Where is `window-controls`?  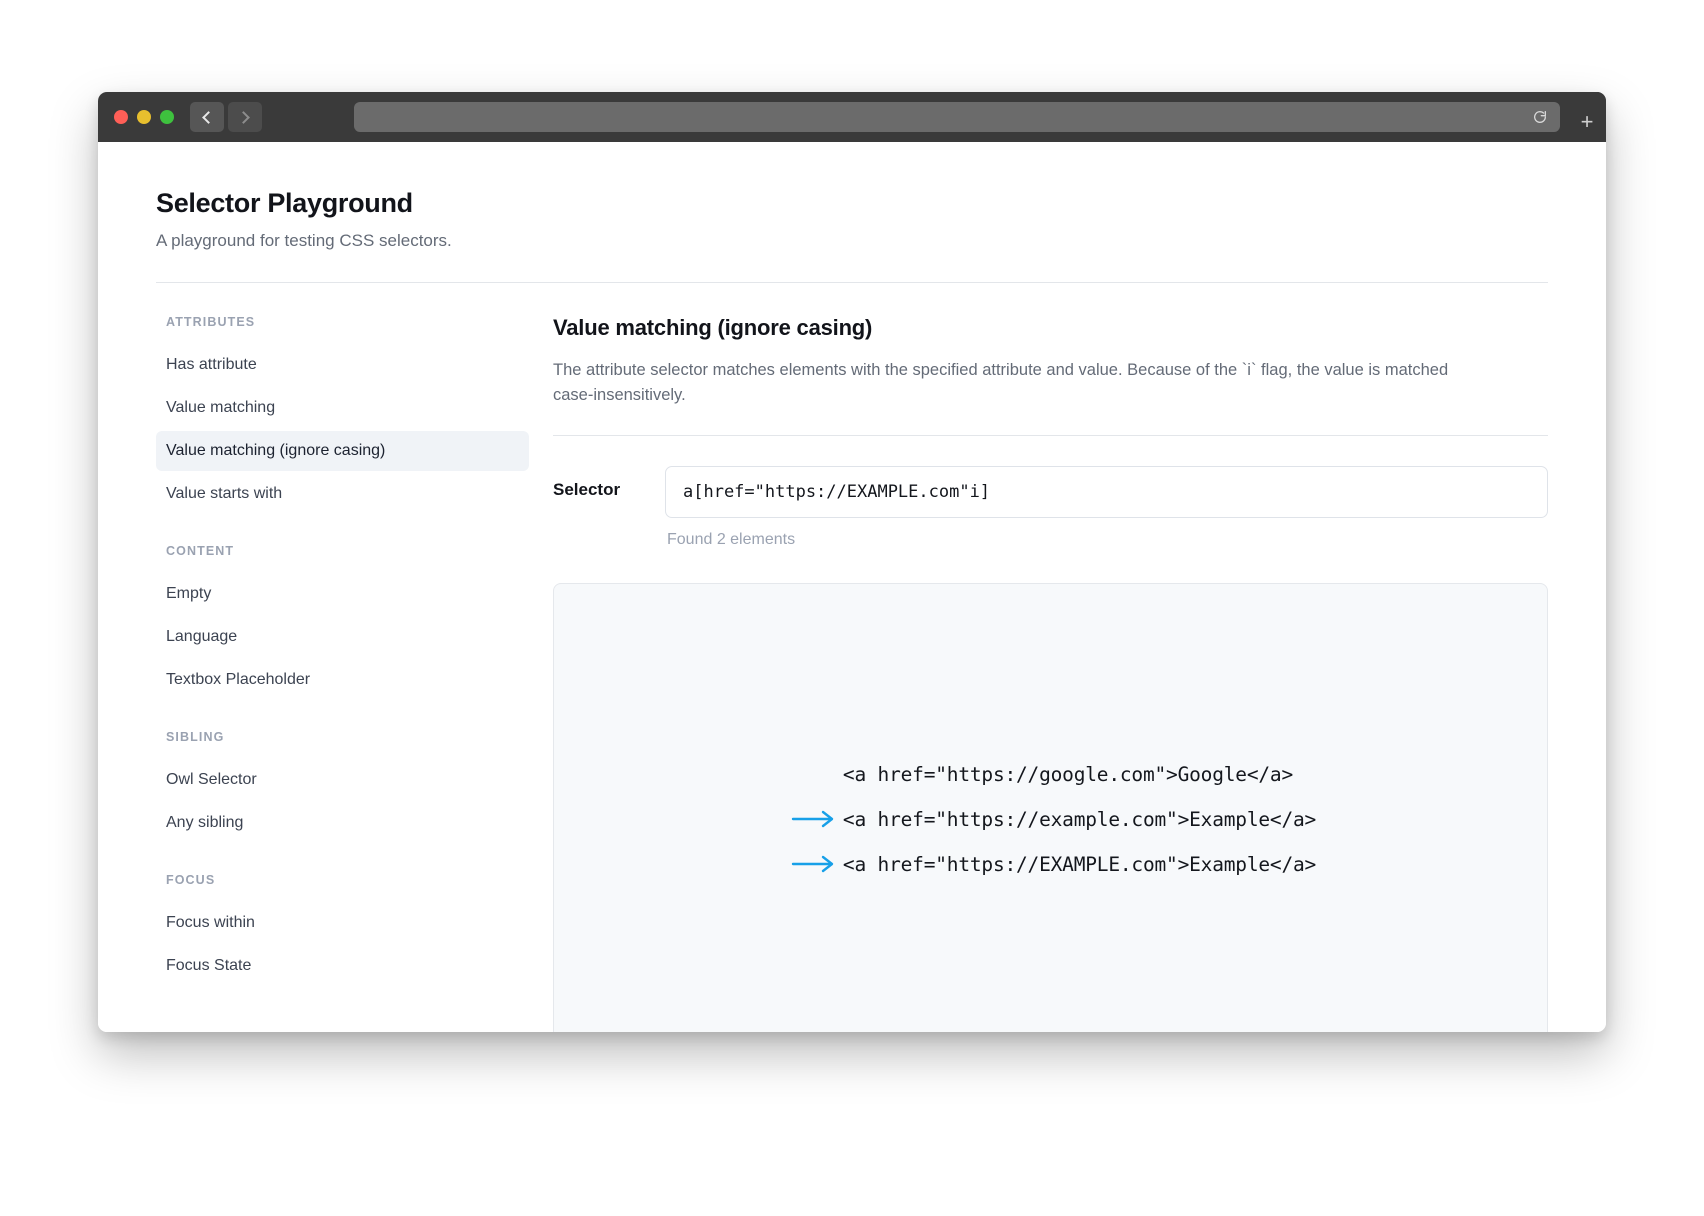
window-controls is located at coordinates (144, 117).